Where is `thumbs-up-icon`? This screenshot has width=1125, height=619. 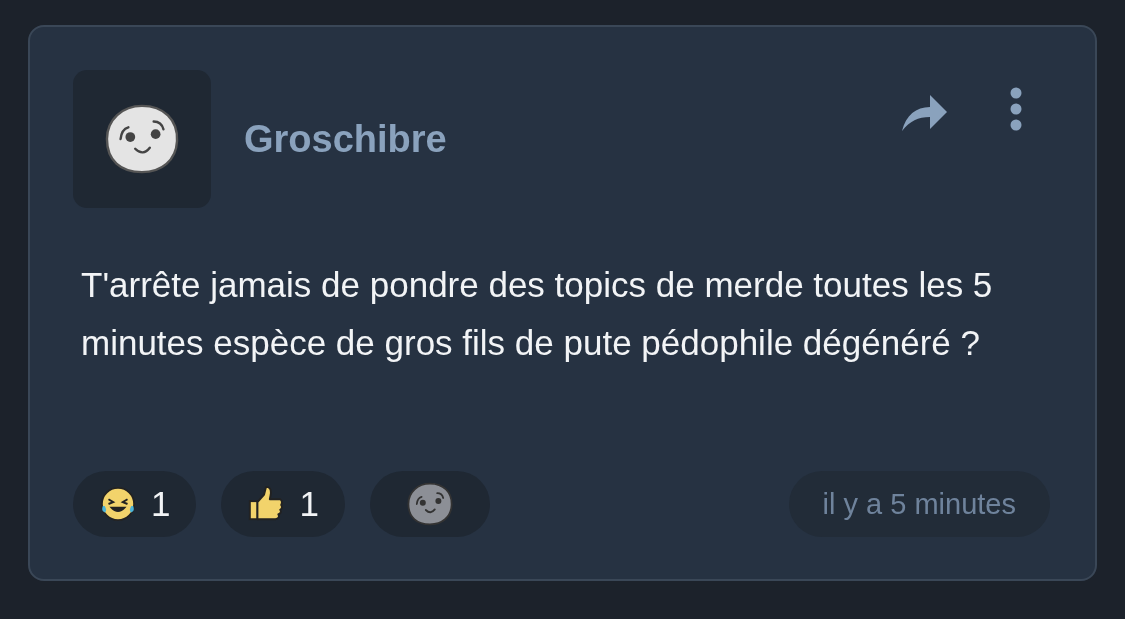
thumbs-up-icon is located at coordinates (266, 504).